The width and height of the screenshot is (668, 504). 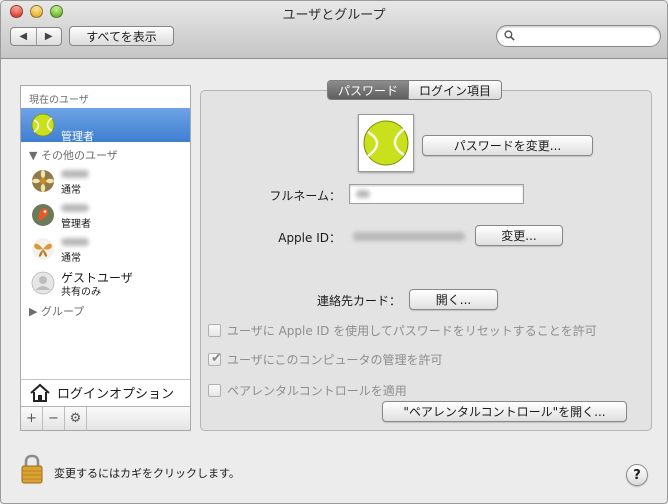 I want to click on contact-card-label: 連絡先カード：, so click(x=358, y=301).